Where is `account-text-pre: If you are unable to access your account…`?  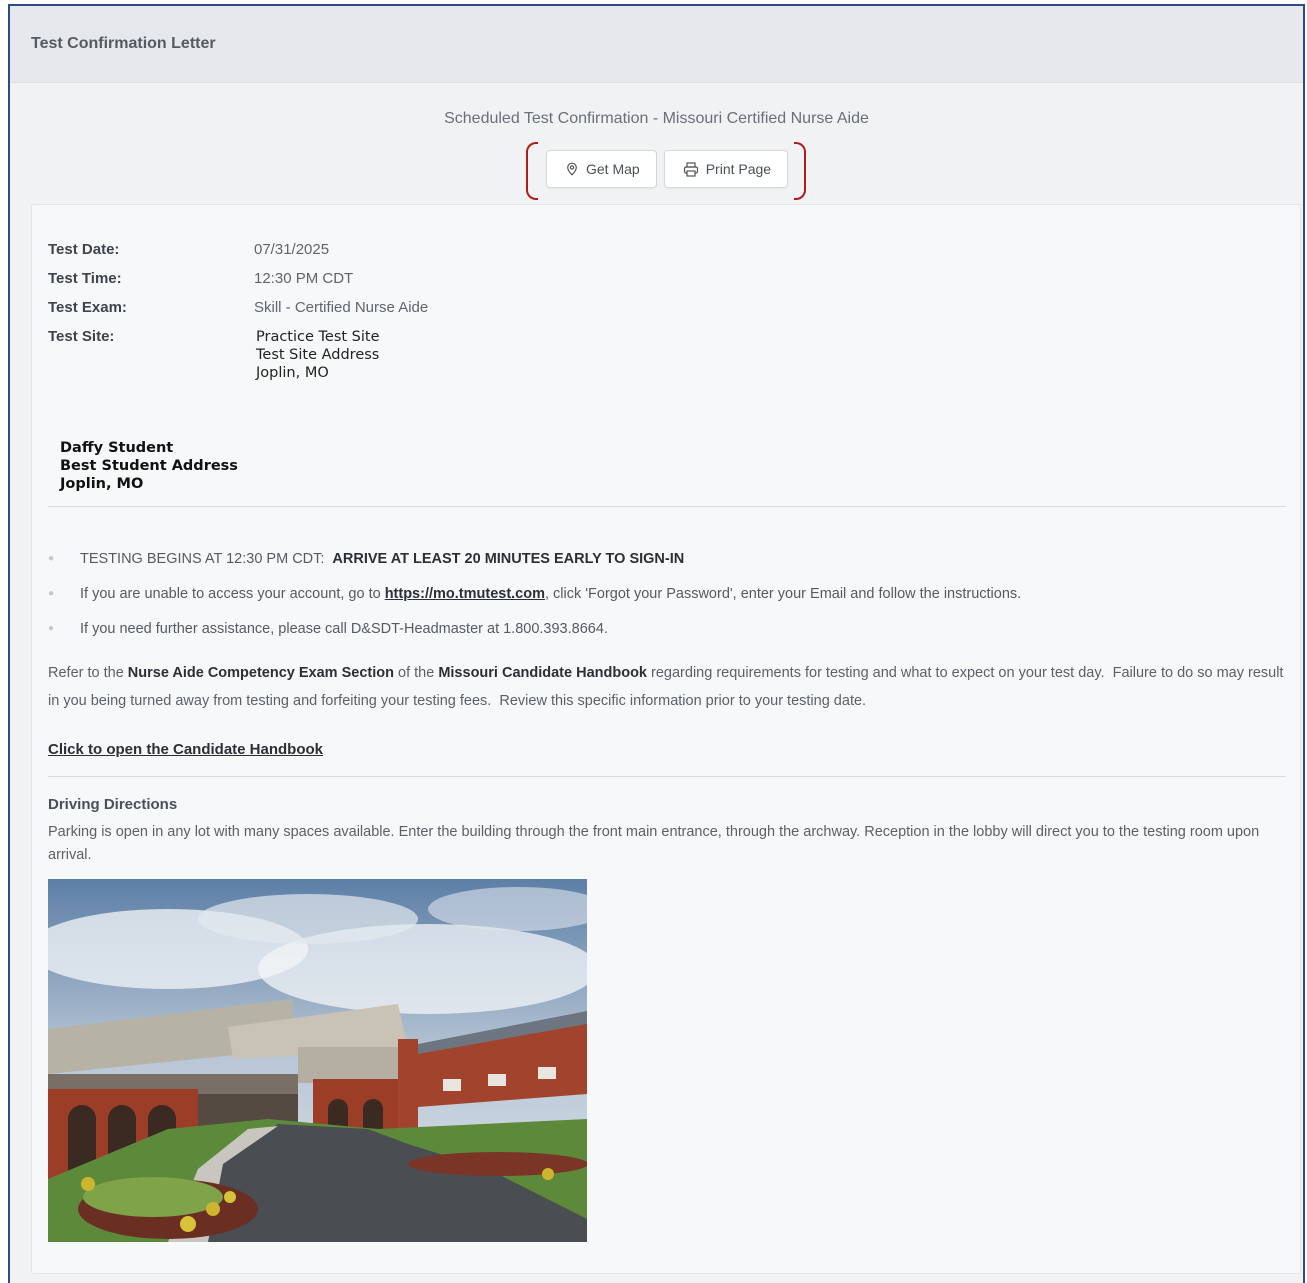 account-text-pre: If you are unable to access your account… is located at coordinates (232, 593).